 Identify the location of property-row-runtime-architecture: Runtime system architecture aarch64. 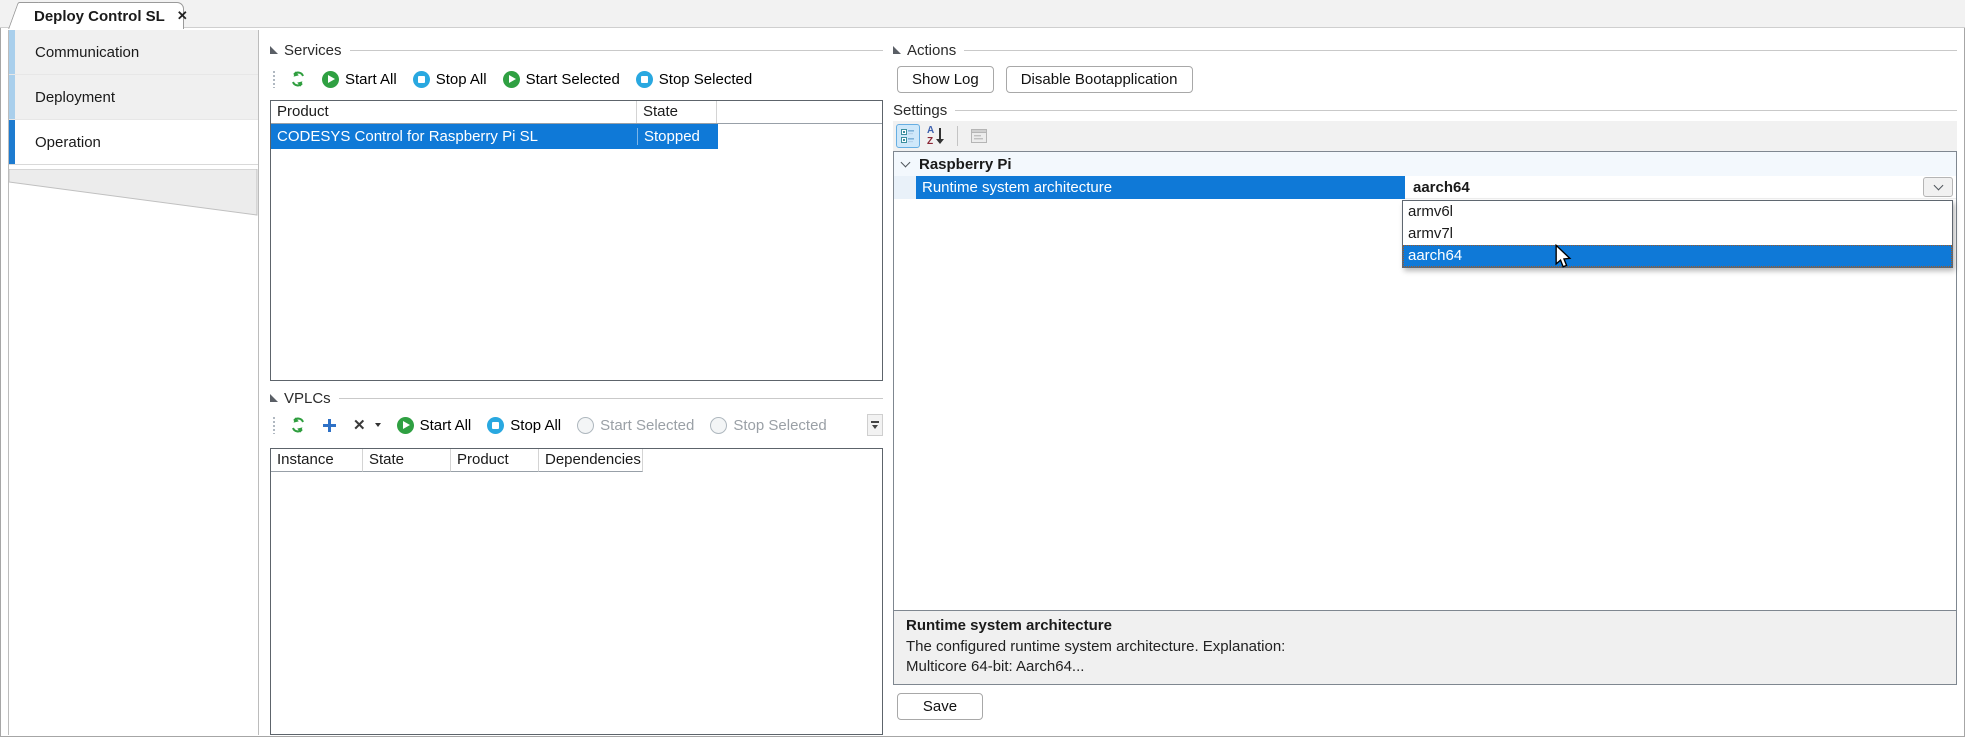
(1425, 187).